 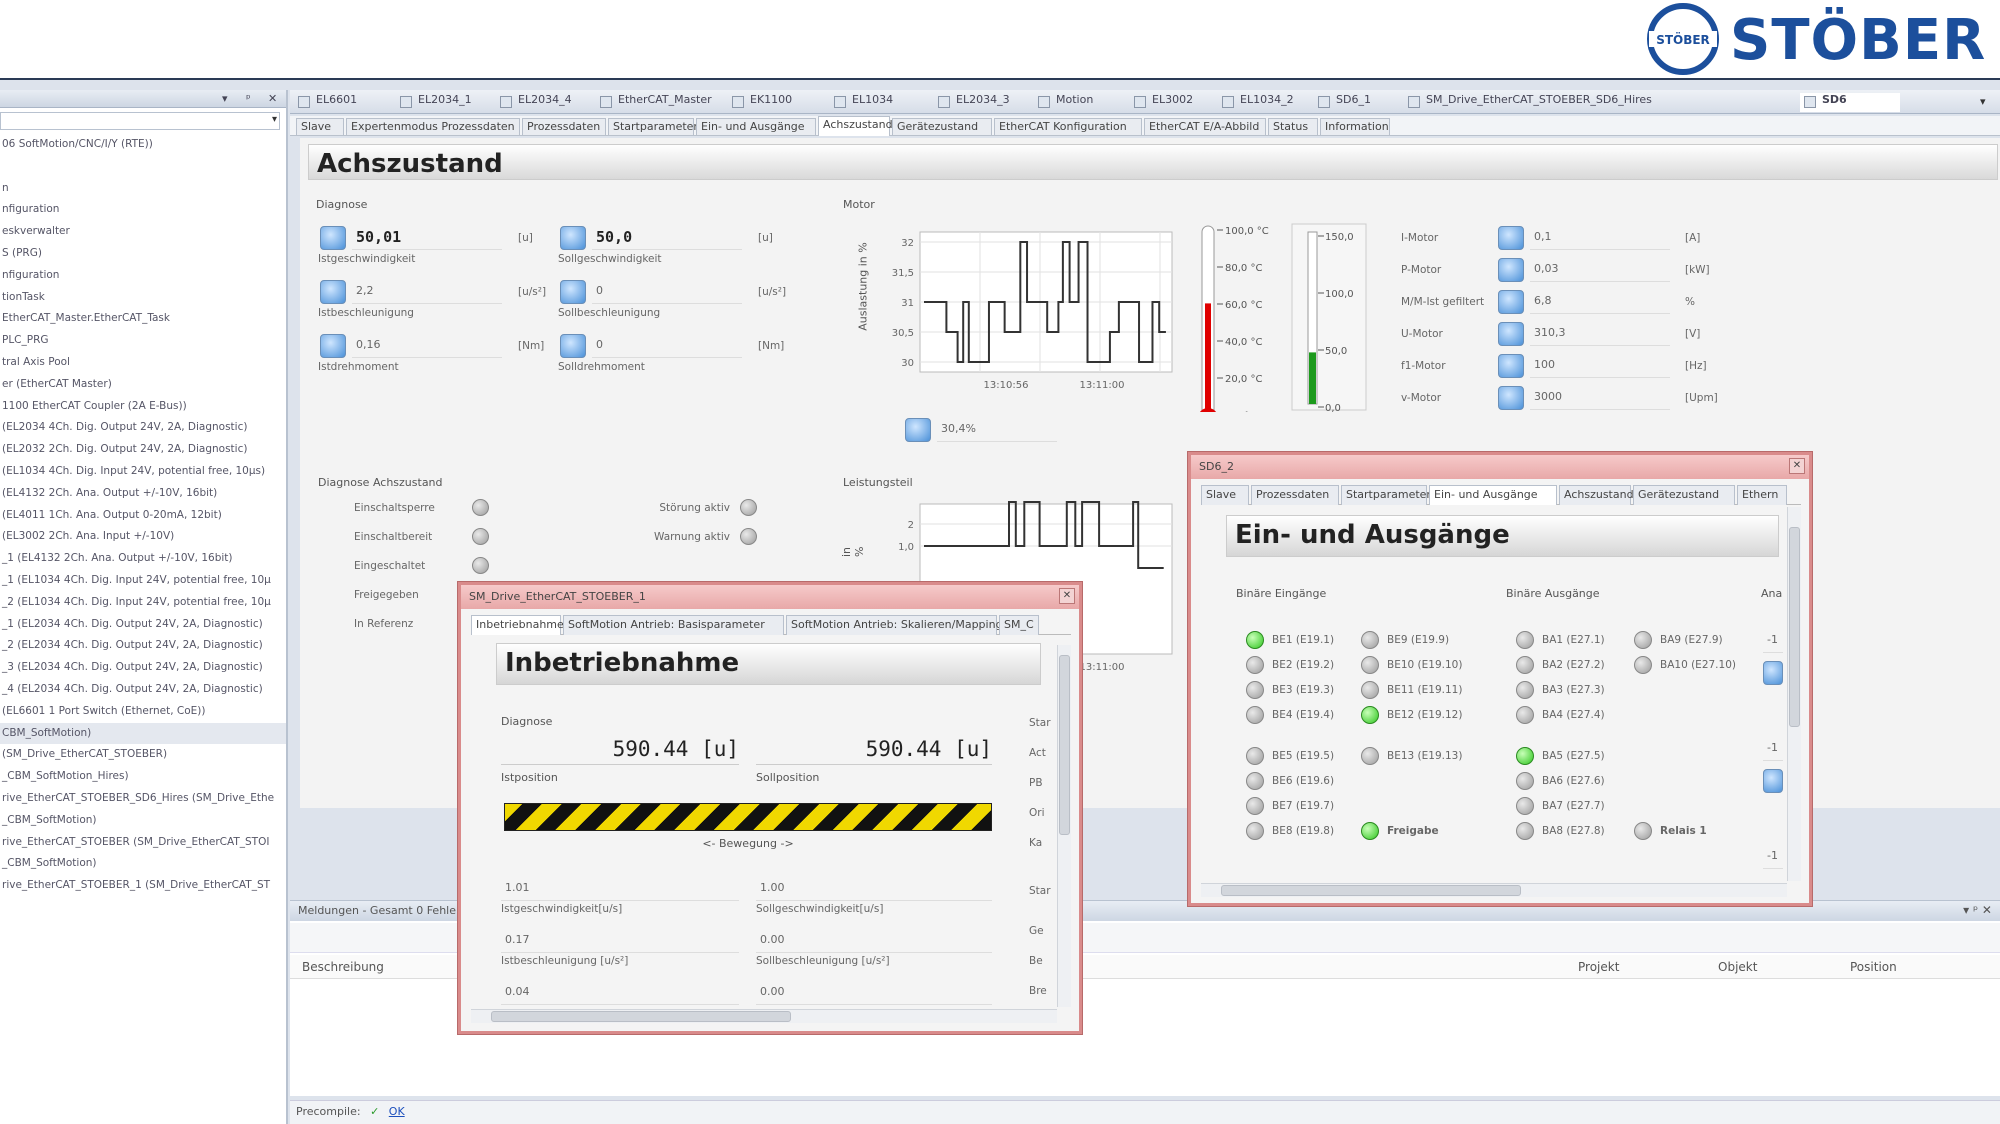 What do you see at coordinates (1773, 673) in the screenshot?
I see `analog-info-button` at bounding box center [1773, 673].